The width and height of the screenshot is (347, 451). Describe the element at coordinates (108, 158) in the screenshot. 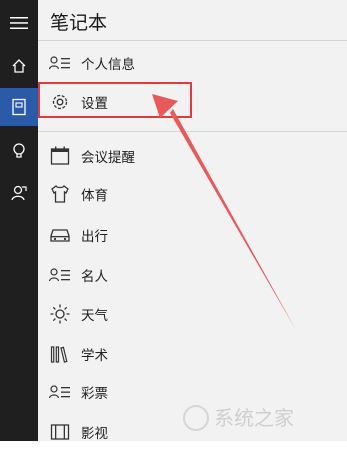

I see `menu-item-label: 会议提醒` at that location.